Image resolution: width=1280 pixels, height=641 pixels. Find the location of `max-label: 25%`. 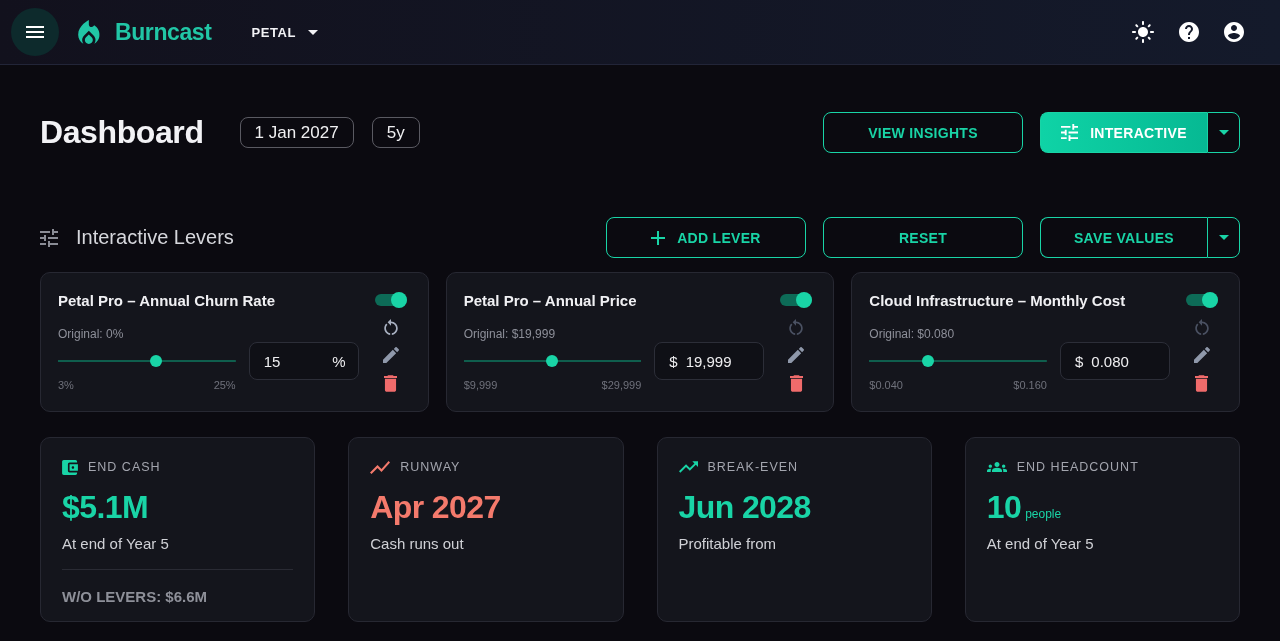

max-label: 25% is located at coordinates (224, 385).